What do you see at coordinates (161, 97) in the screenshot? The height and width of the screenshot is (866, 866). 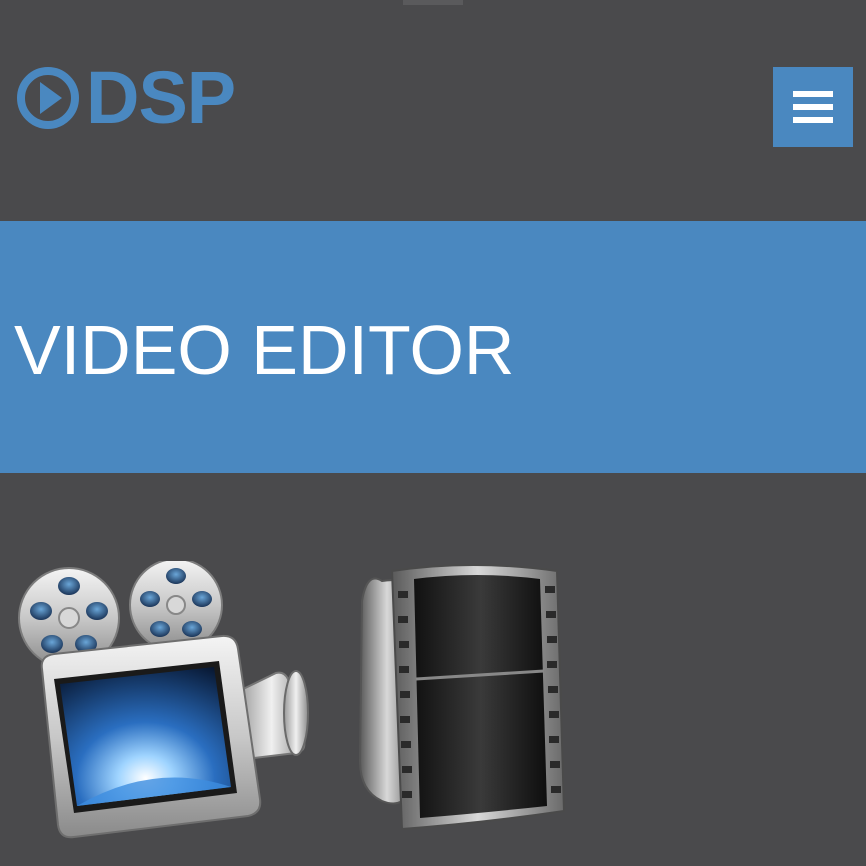 I see `logo-text: DSP` at bounding box center [161, 97].